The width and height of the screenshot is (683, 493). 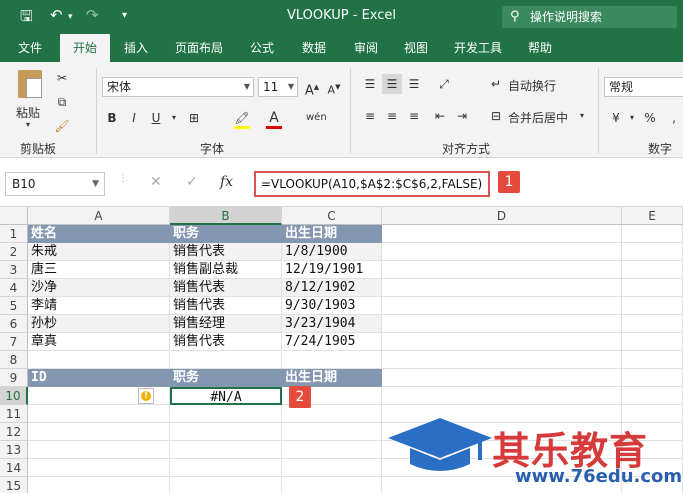 What do you see at coordinates (174, 118) in the screenshot?
I see `underline-dropdown-icon: ▾` at bounding box center [174, 118].